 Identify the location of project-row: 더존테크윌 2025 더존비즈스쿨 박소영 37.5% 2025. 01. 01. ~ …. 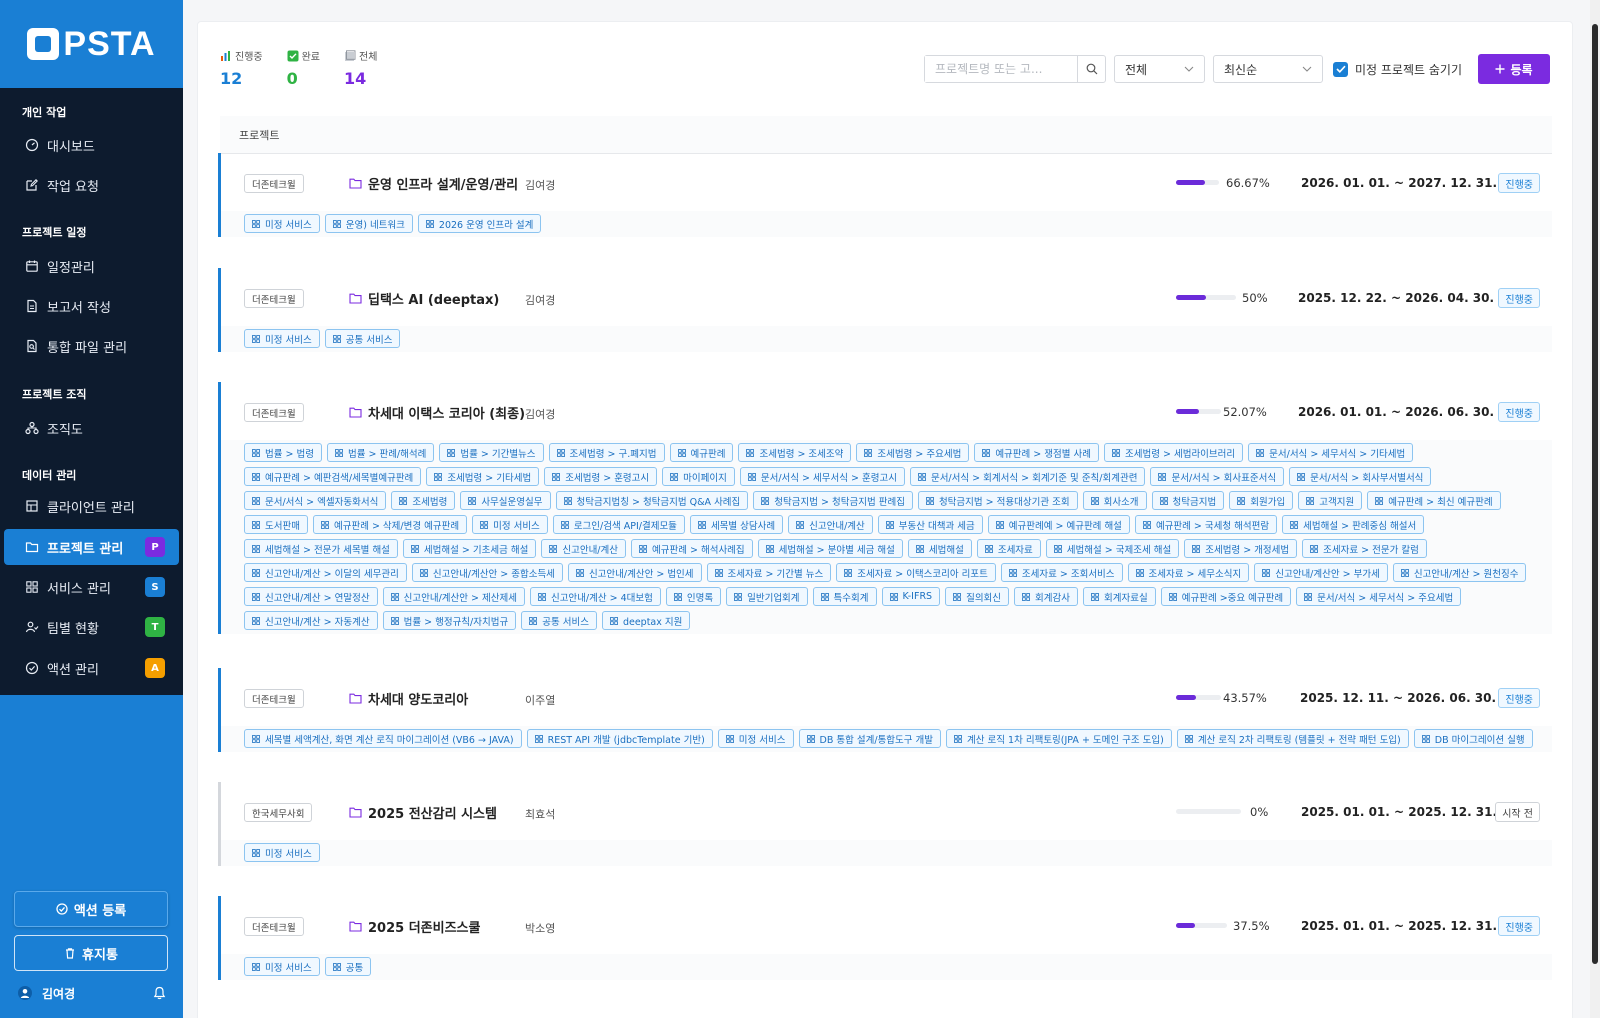
(885, 938).